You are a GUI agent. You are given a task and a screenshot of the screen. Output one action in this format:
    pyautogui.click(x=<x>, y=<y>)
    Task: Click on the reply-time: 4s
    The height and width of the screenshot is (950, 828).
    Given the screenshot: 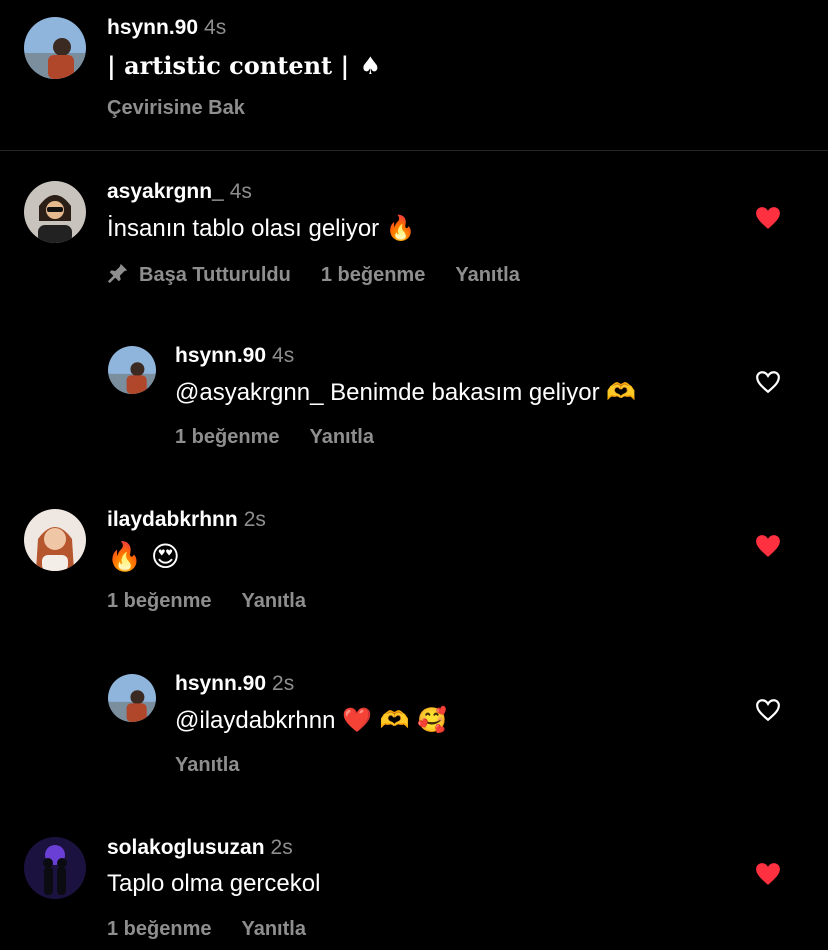 What is the action you would take?
    pyautogui.click(x=283, y=355)
    